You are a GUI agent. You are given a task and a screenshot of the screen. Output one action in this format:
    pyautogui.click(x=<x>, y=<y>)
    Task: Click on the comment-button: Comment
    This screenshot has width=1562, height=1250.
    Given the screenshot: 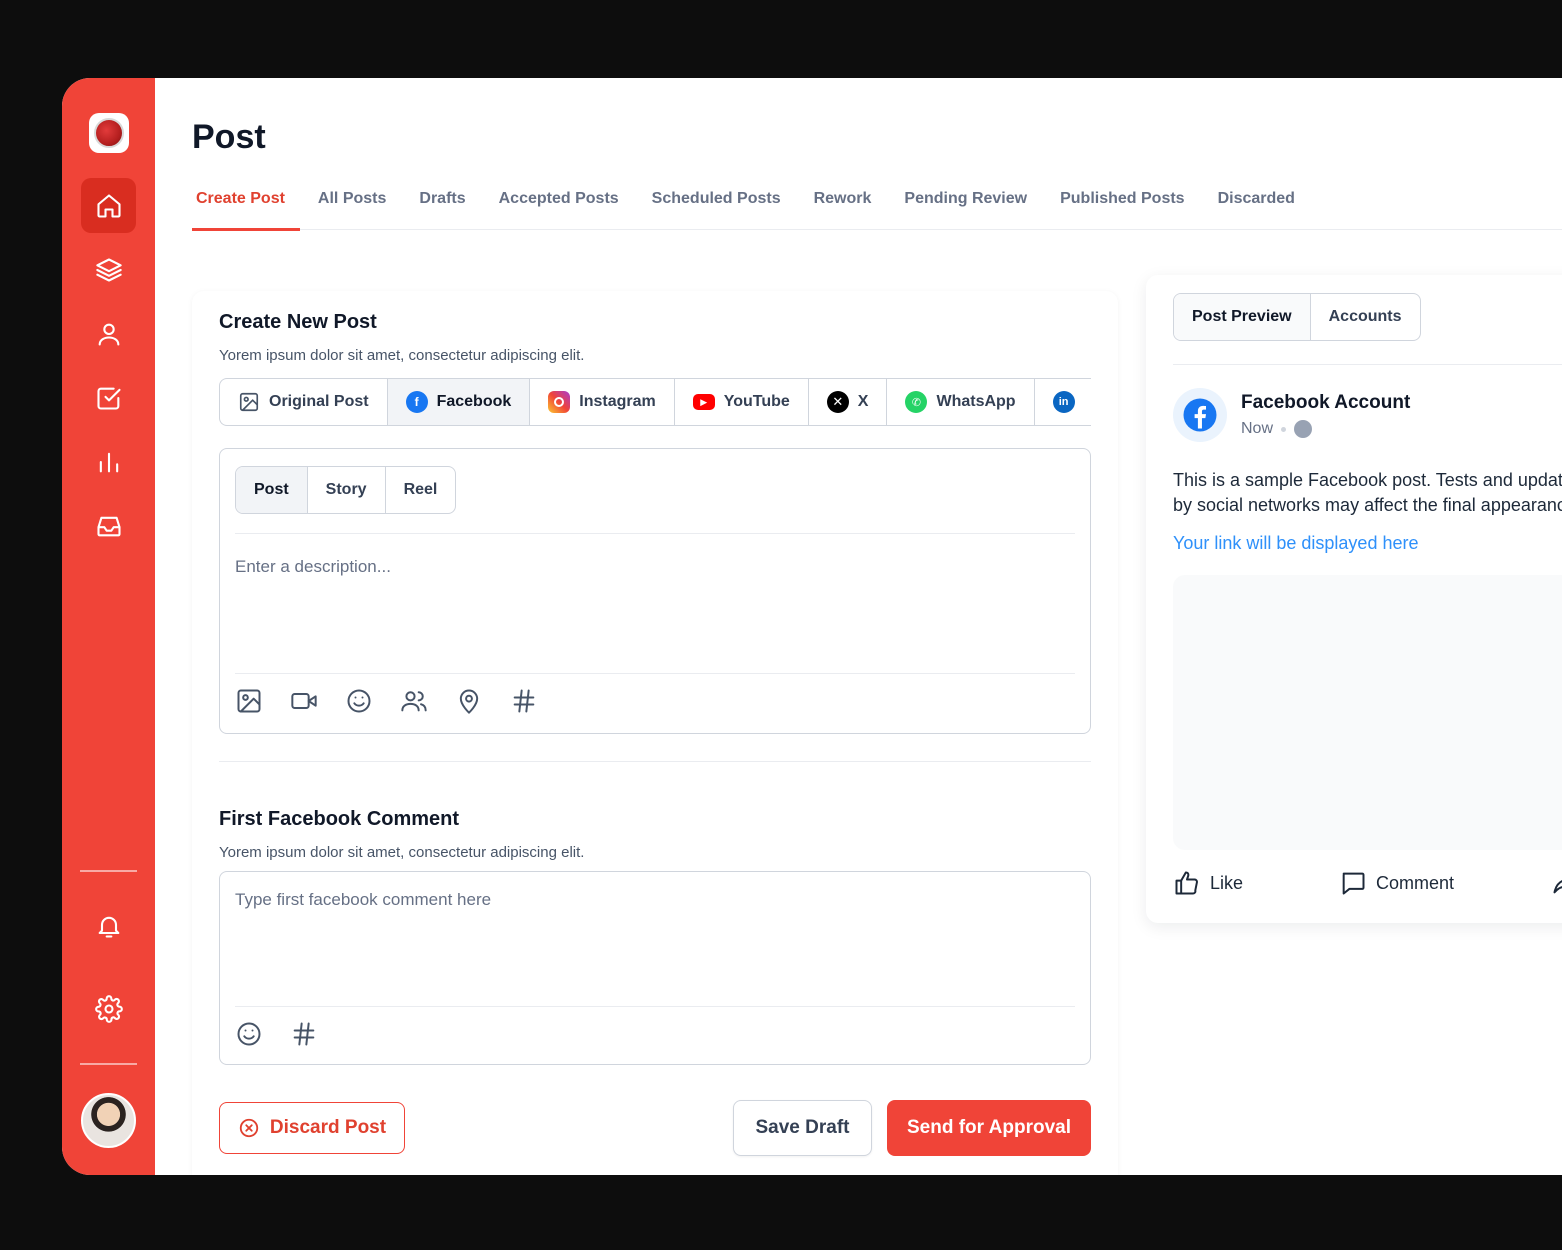 What is the action you would take?
    pyautogui.click(x=1396, y=883)
    